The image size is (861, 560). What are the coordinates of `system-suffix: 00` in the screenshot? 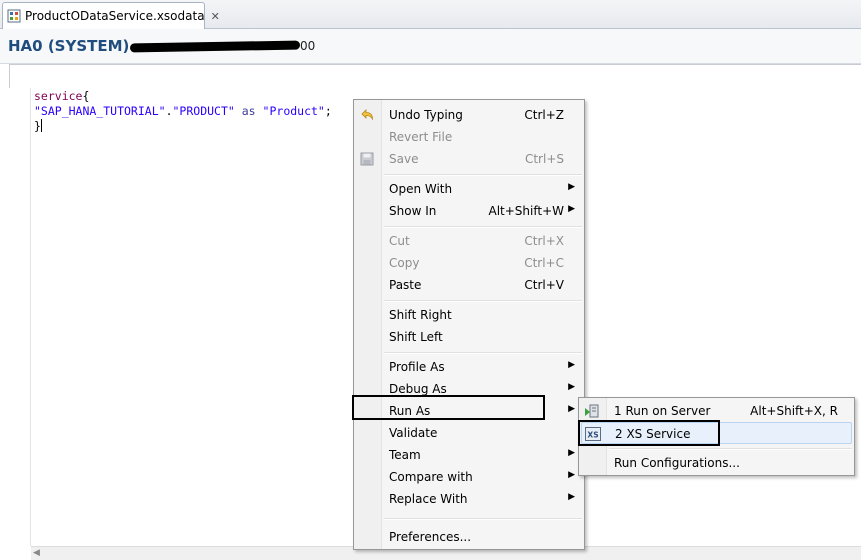 It's located at (308, 46).